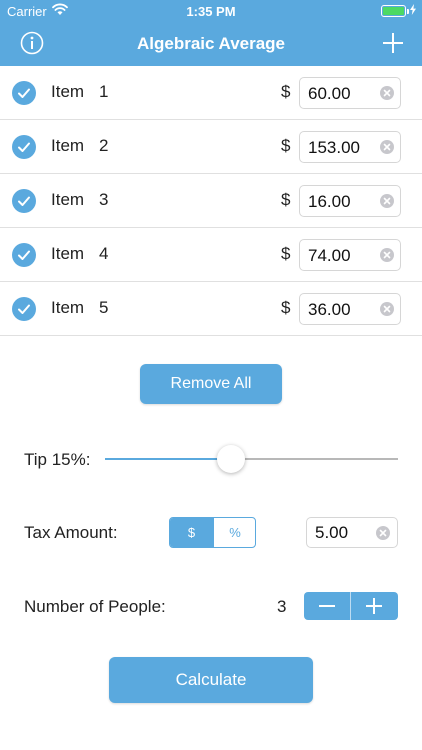  I want to click on minus-icon, so click(327, 606).